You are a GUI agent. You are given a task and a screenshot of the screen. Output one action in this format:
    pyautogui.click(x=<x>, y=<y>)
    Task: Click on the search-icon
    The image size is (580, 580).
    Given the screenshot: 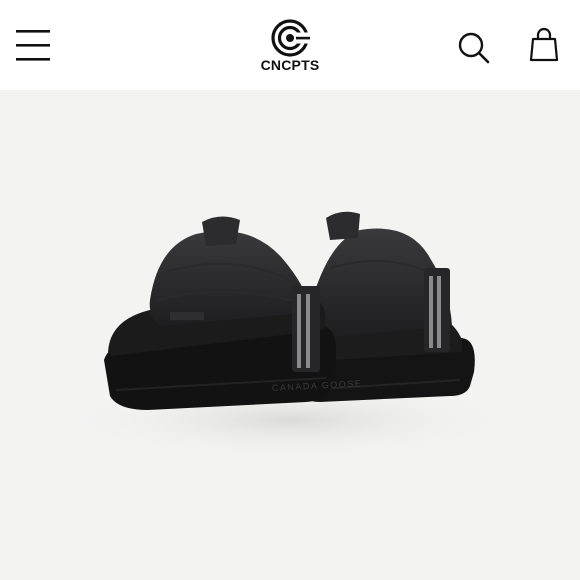 What is the action you would take?
    pyautogui.click(x=474, y=48)
    